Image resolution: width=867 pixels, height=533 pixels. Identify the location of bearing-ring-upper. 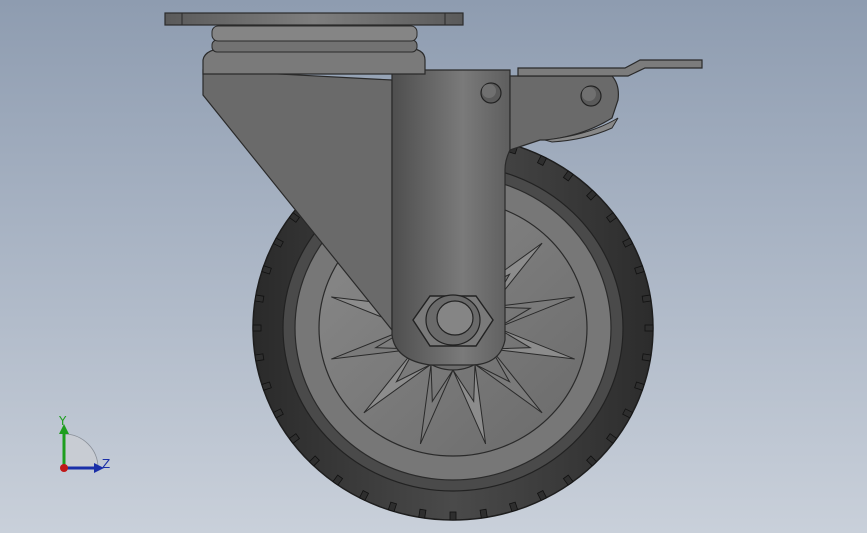
(314, 33).